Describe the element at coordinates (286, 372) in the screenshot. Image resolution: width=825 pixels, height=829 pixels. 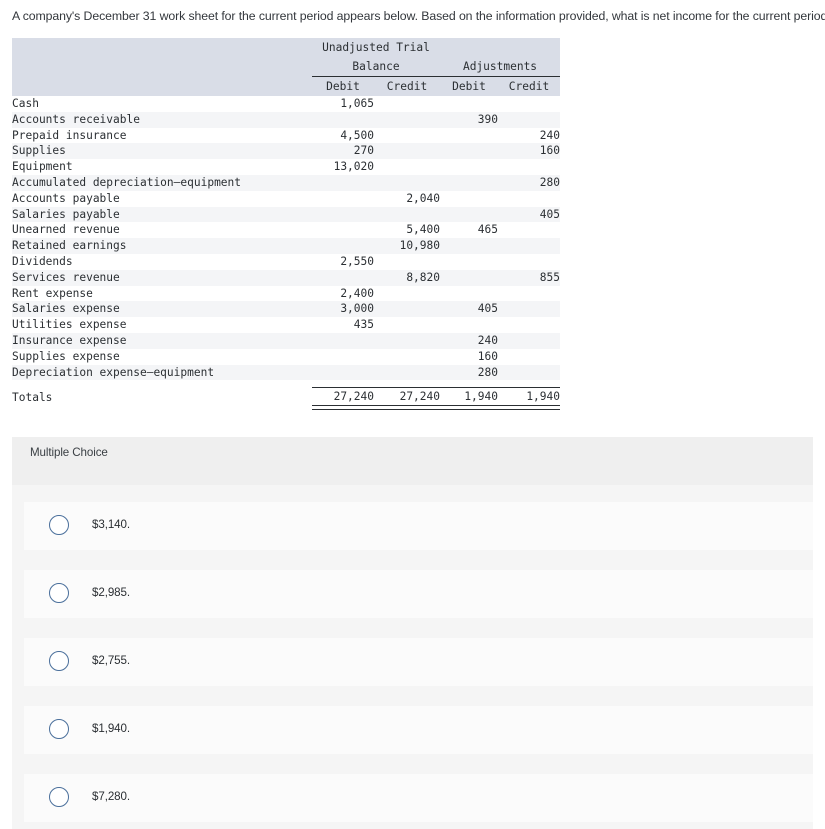
I see `table-row: Depreciation expense—equipment 280` at that location.